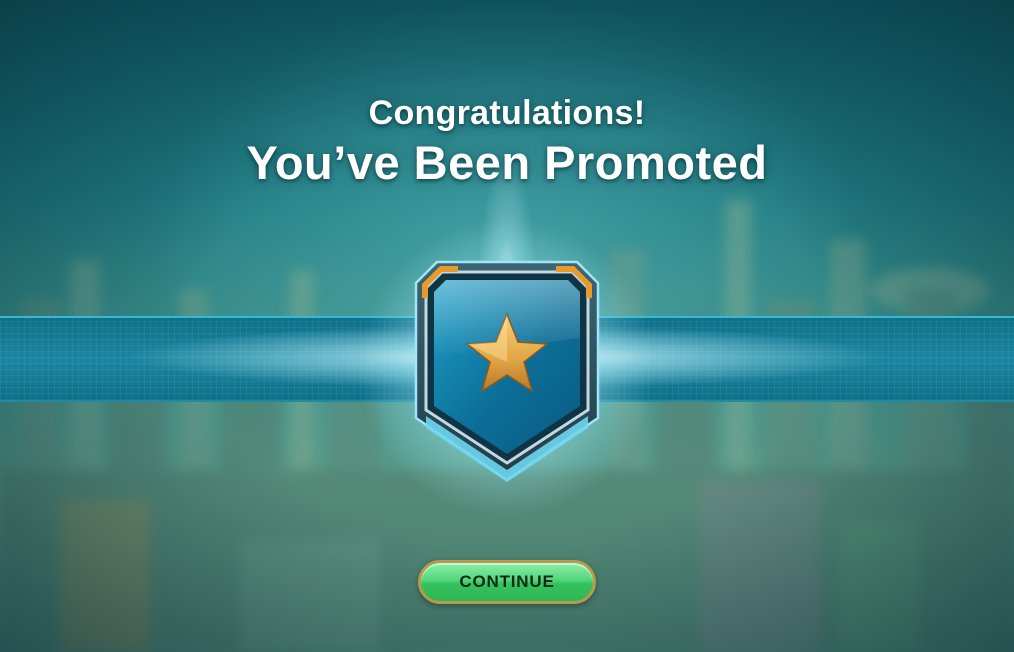  Describe the element at coordinates (507, 113) in the screenshot. I see `congratulations-title: Congratulations!` at that location.